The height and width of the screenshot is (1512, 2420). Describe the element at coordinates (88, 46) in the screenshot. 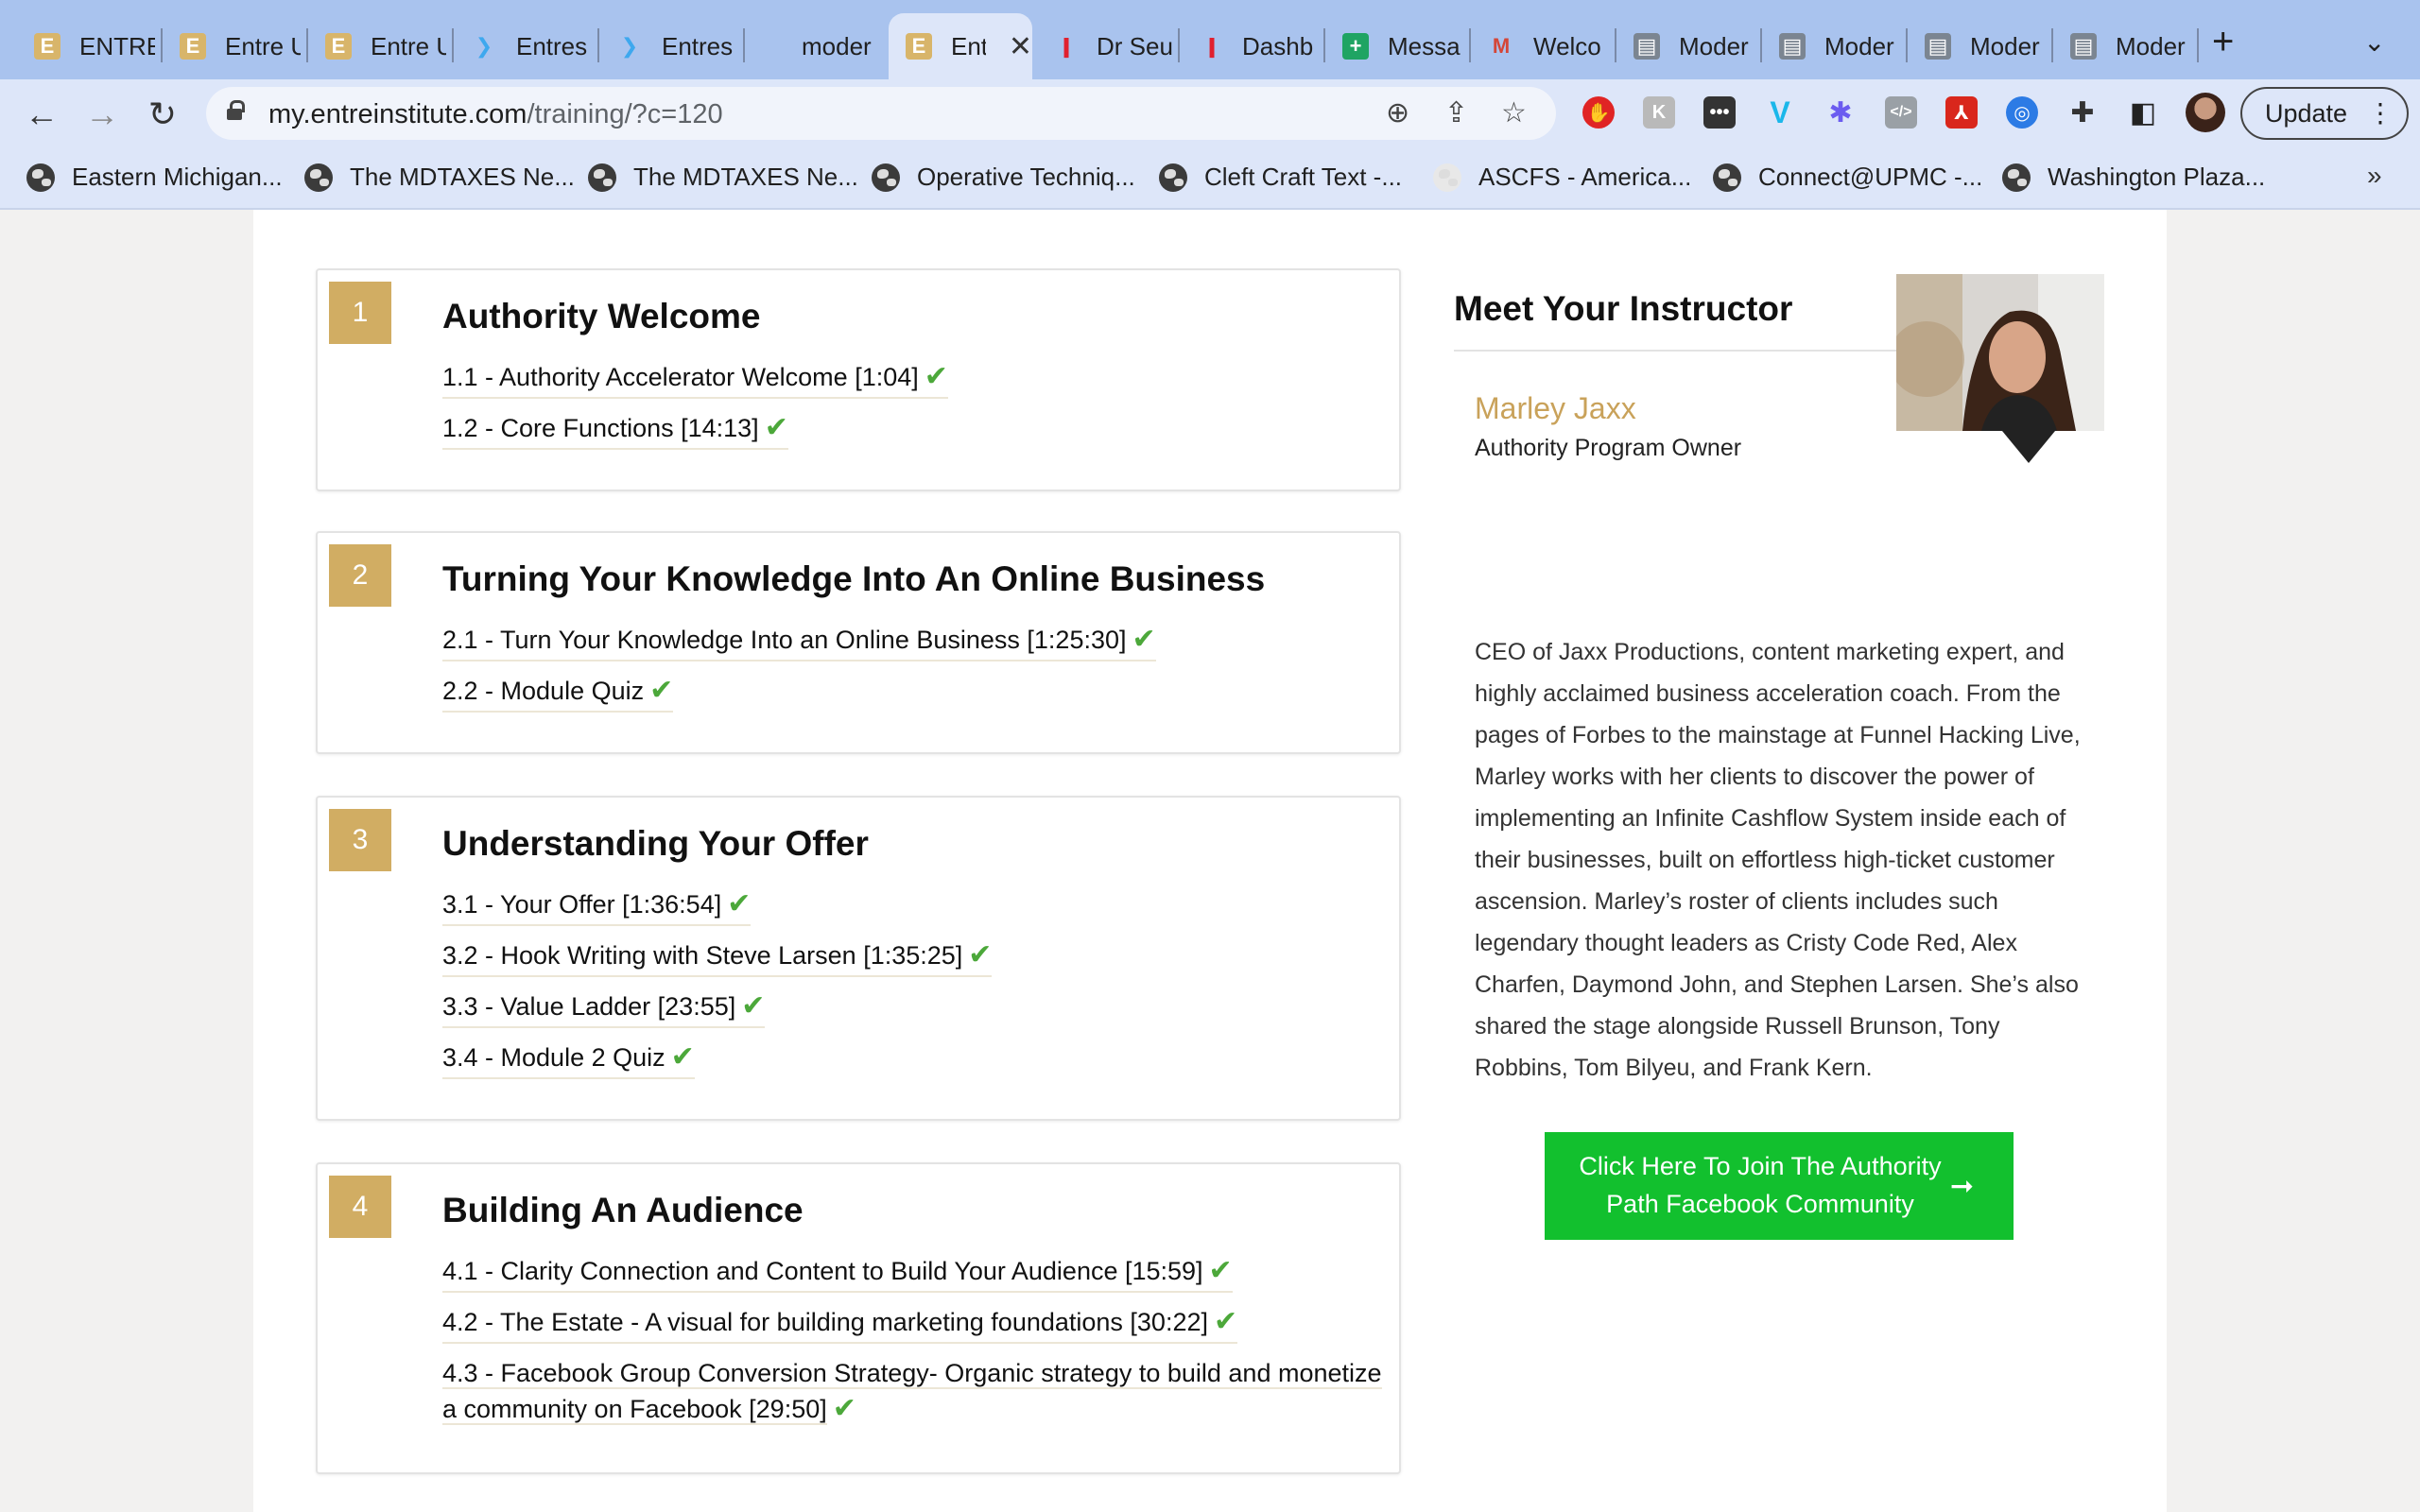

I see `browser-tab: E ENTRE` at that location.